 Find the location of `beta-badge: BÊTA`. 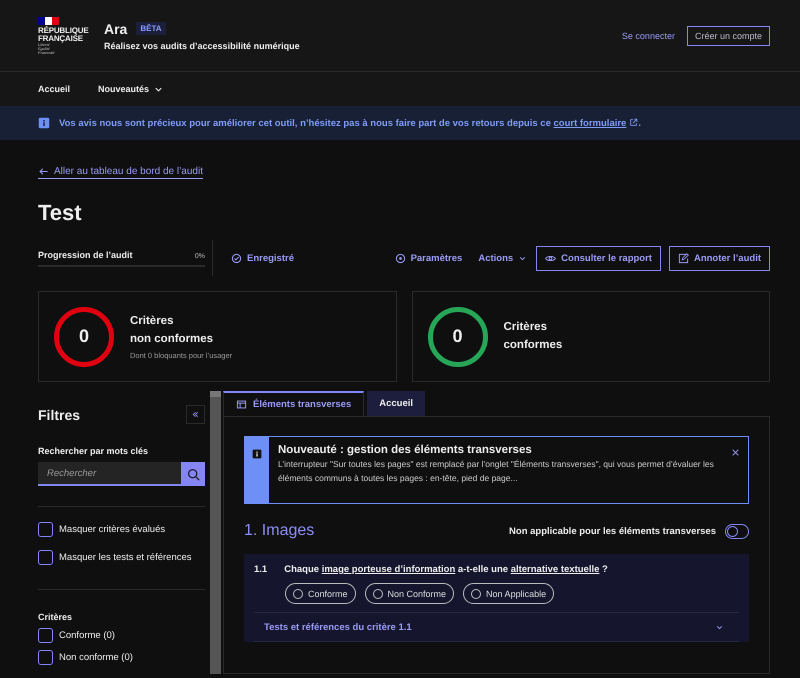

beta-badge: BÊTA is located at coordinates (151, 28).